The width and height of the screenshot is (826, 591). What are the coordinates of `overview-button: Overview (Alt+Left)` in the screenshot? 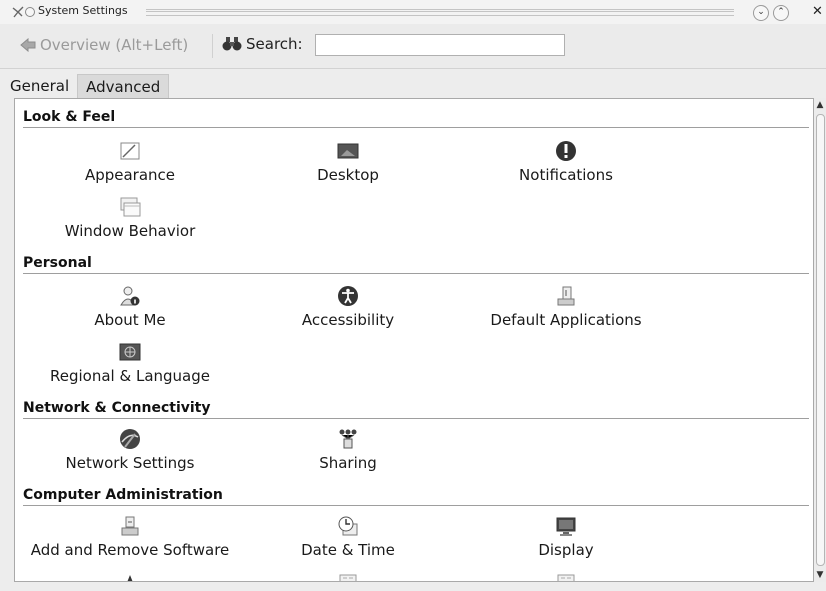 It's located at (104, 45).